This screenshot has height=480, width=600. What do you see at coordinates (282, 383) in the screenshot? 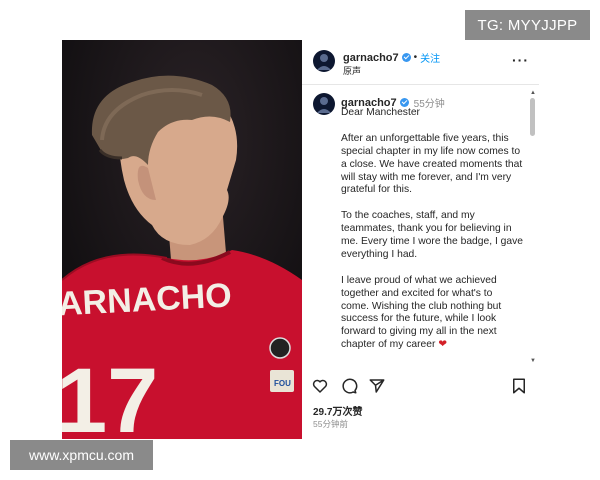
I see `sleeve-patch-text: FOU` at bounding box center [282, 383].